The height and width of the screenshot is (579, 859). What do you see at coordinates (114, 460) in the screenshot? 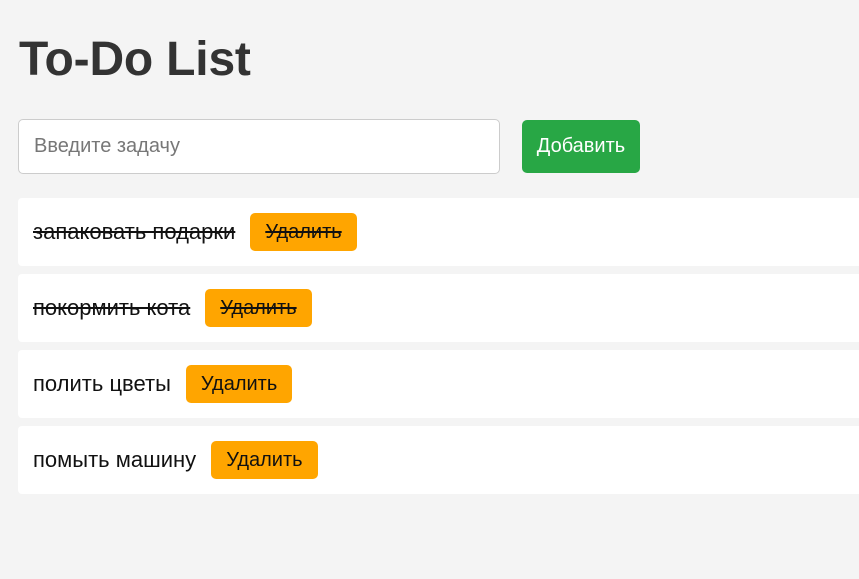
I see `task-text: помыть машину` at bounding box center [114, 460].